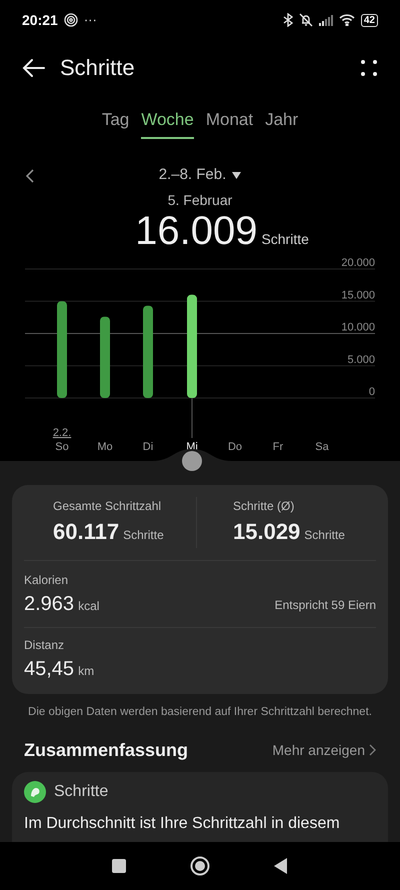  What do you see at coordinates (81, 792) in the screenshot?
I see `card-title: Schritte` at bounding box center [81, 792].